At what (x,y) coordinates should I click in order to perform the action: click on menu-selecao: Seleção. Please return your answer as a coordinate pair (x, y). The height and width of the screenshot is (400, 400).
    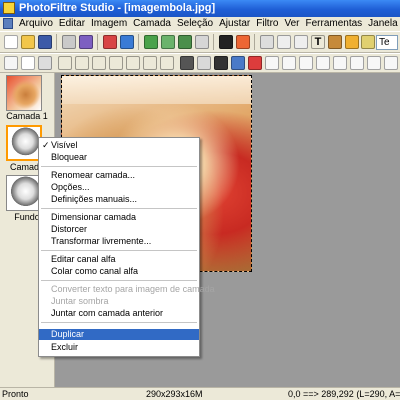
    Looking at the image, I should click on (195, 24).